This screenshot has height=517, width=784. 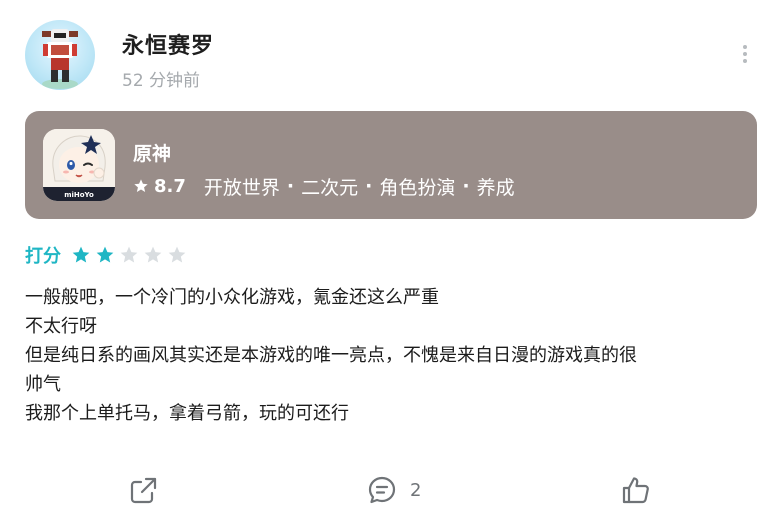 I want to click on more-vertical-icon, so click(x=745, y=54).